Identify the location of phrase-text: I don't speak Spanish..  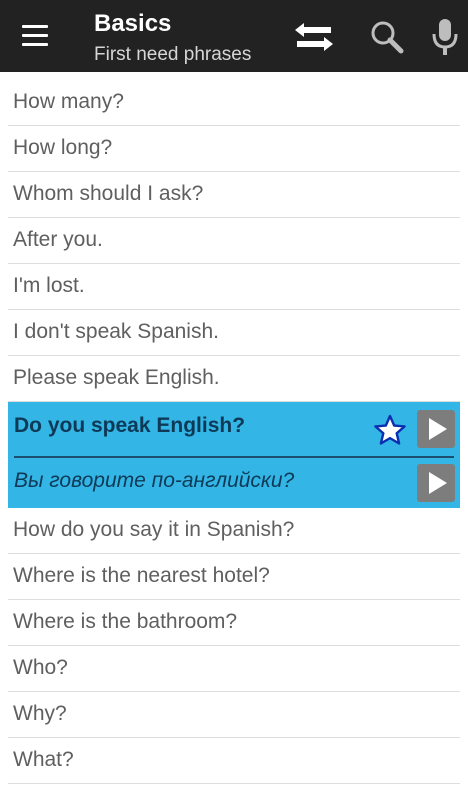
(116, 331).